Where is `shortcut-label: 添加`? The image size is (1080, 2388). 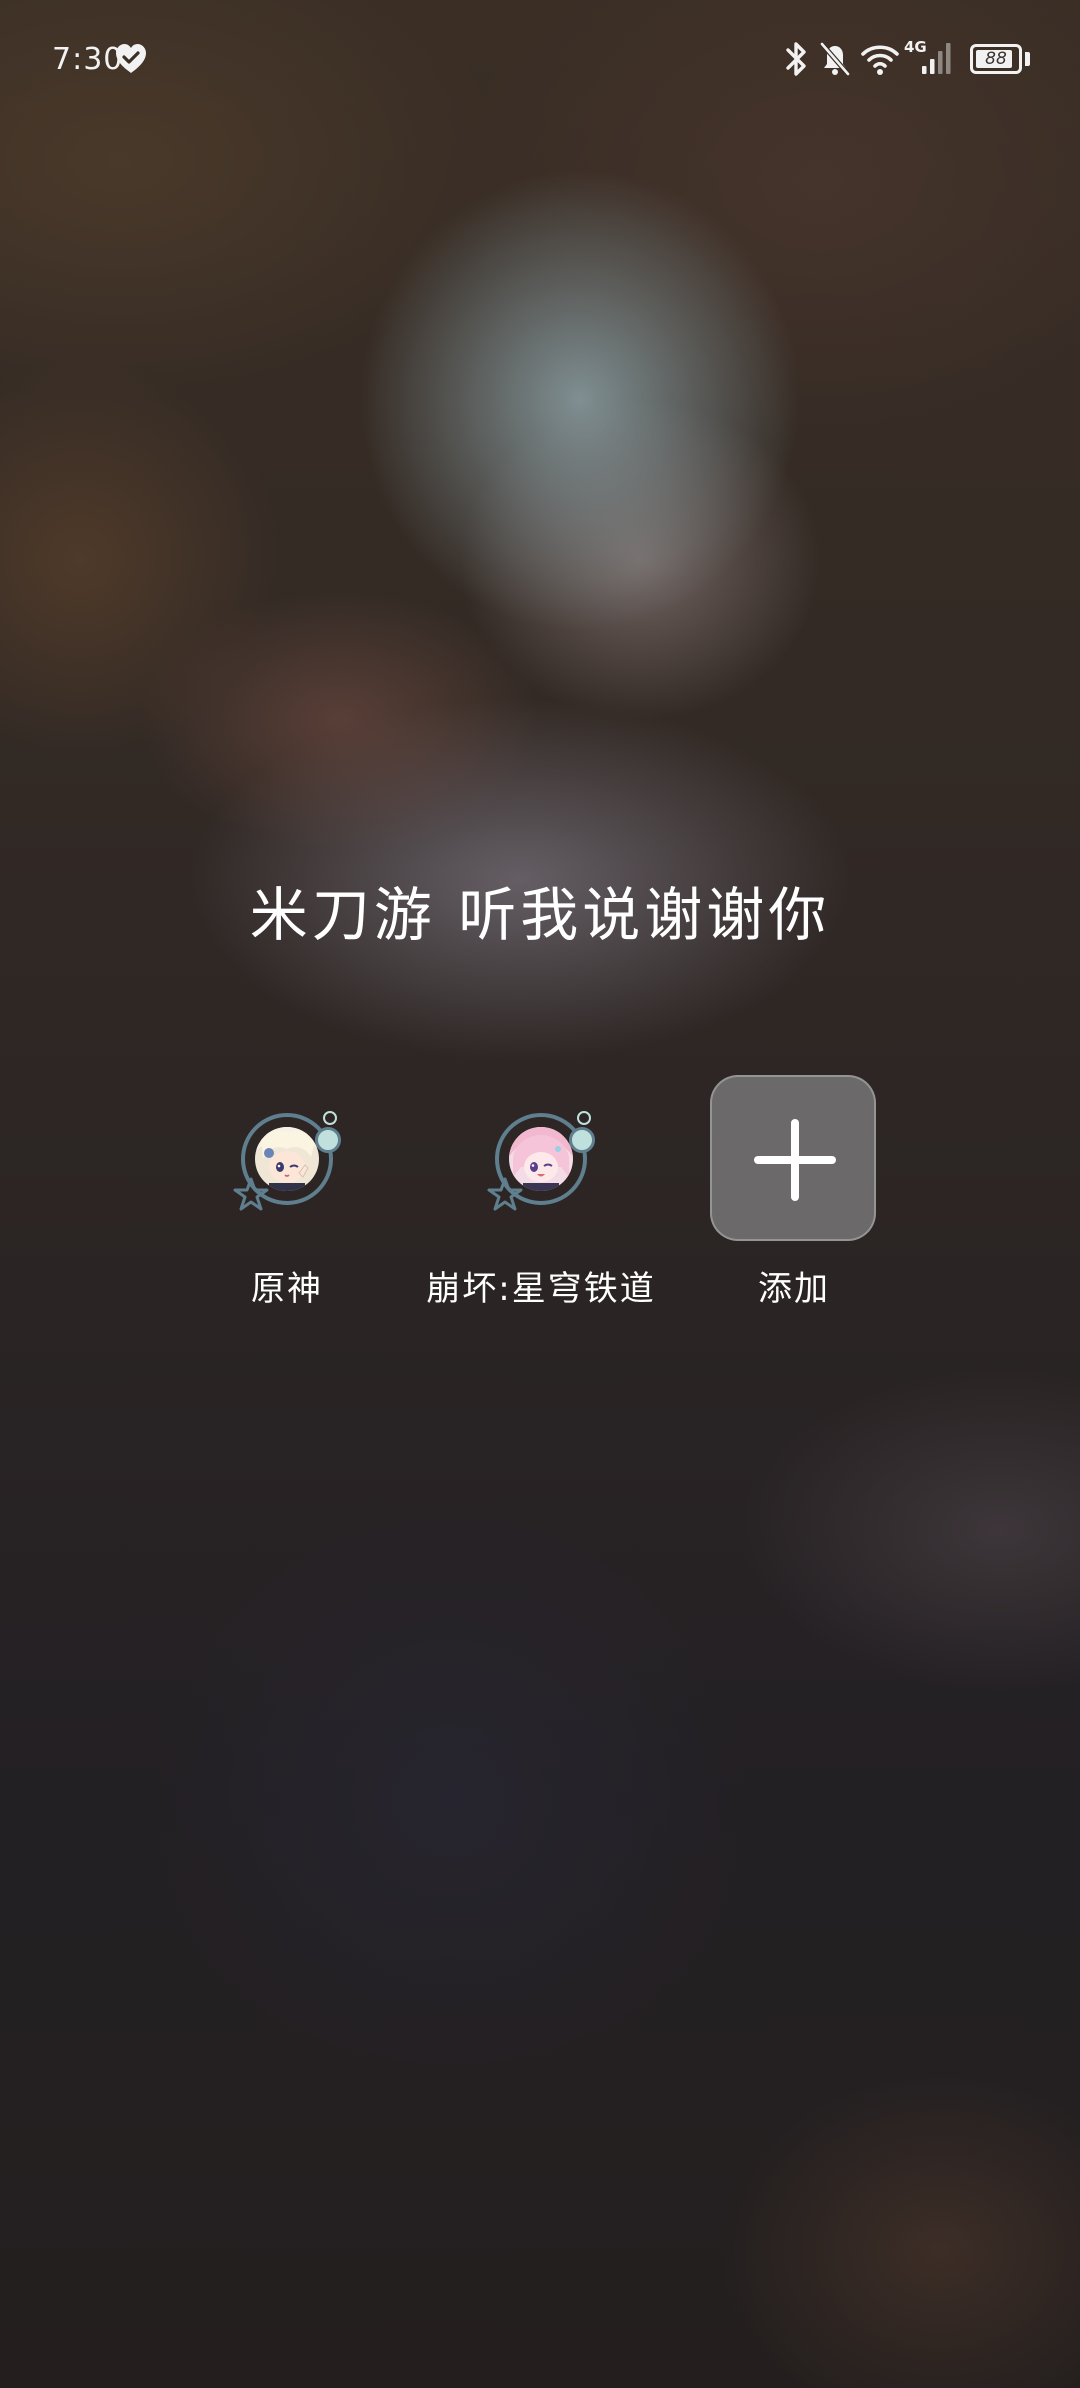 shortcut-label: 添加 is located at coordinates (794, 1289).